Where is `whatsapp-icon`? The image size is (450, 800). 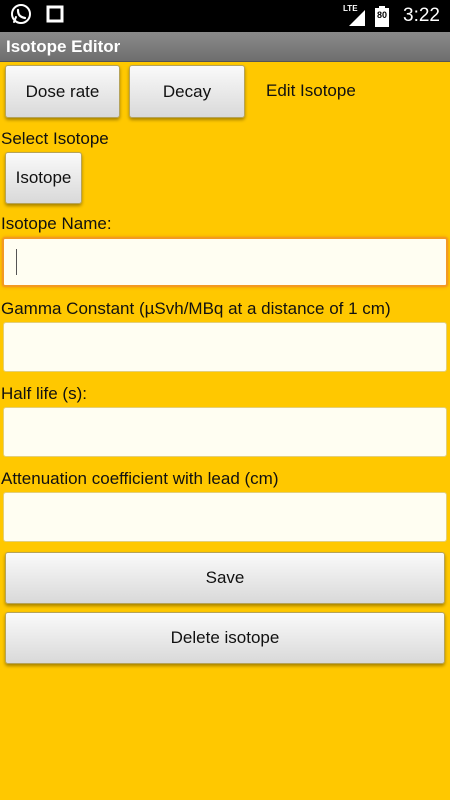 whatsapp-icon is located at coordinates (21, 16).